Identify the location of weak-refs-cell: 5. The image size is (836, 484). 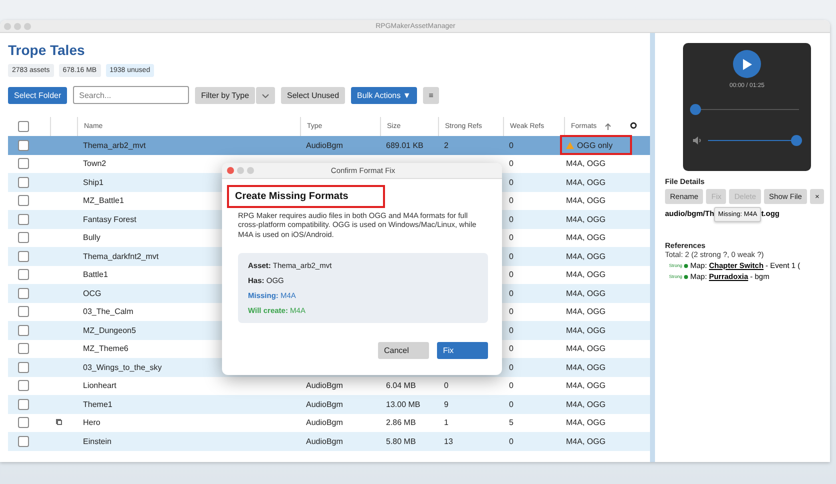
(511, 423).